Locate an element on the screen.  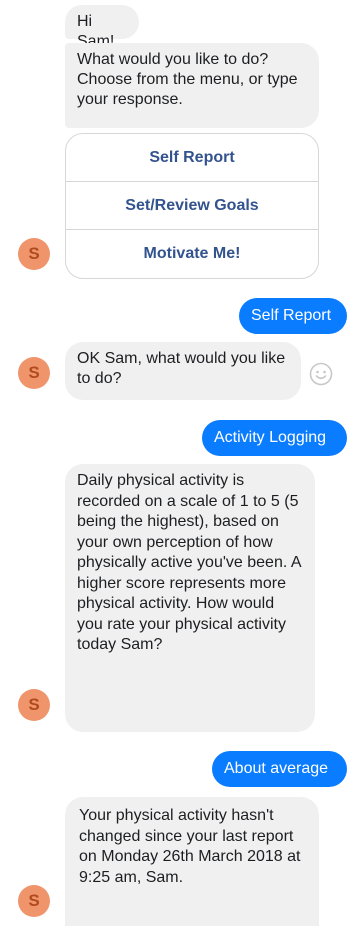
menu-item-self-report: Self Report is located at coordinates (192, 158).